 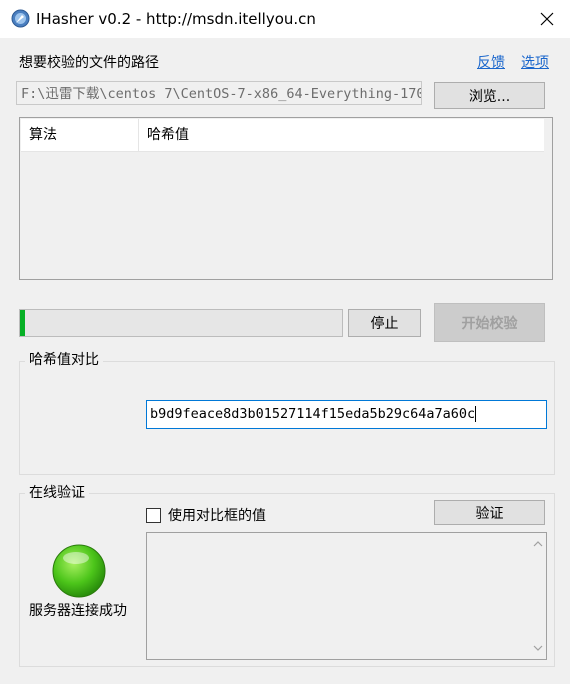 I want to click on hash-compare-value: b9d9feace8d3b01527114f15eda5b29c64a7a60c, so click(x=313, y=414).